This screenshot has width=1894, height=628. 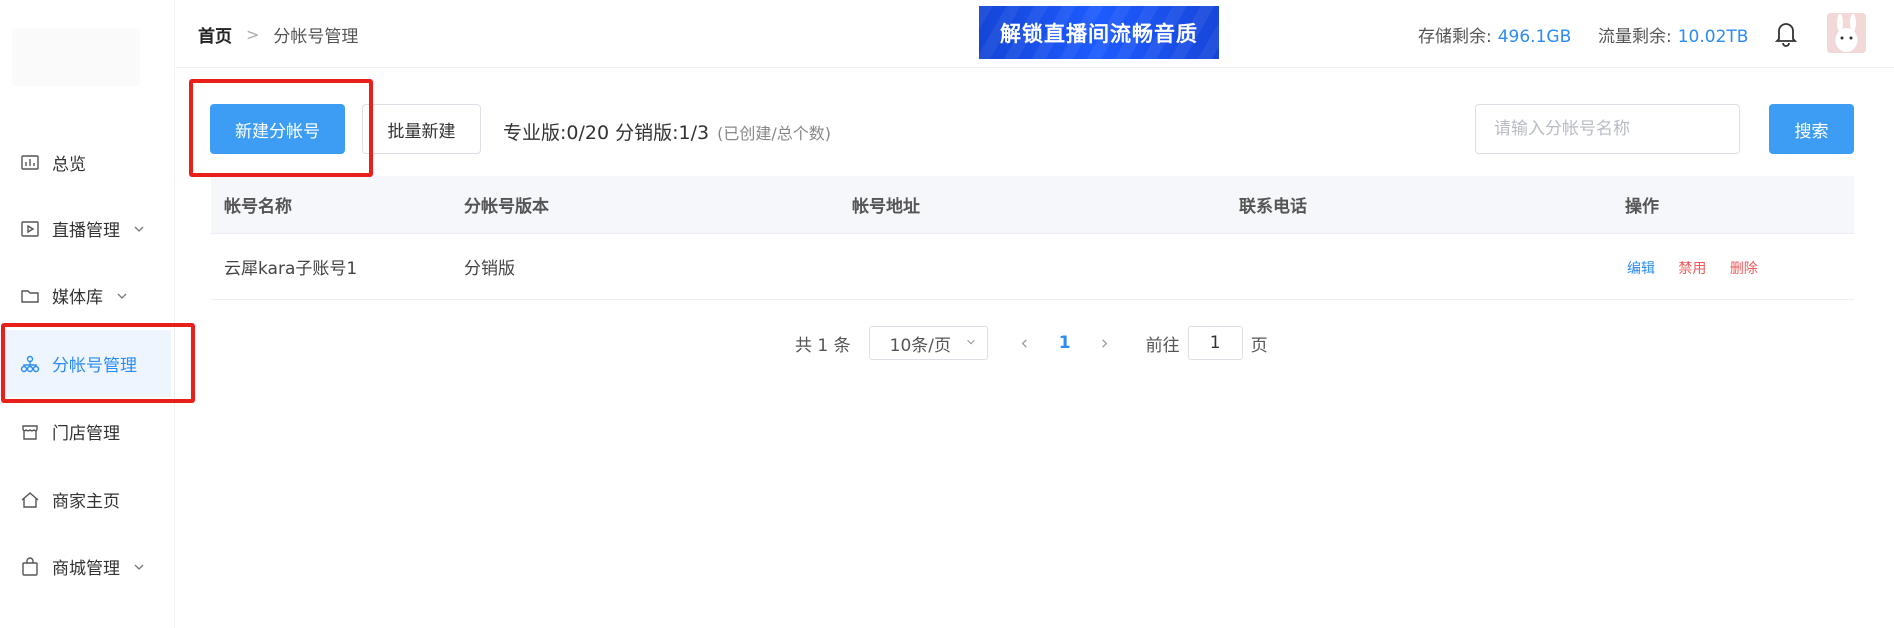 What do you see at coordinates (76, 57) in the screenshot?
I see `logo` at bounding box center [76, 57].